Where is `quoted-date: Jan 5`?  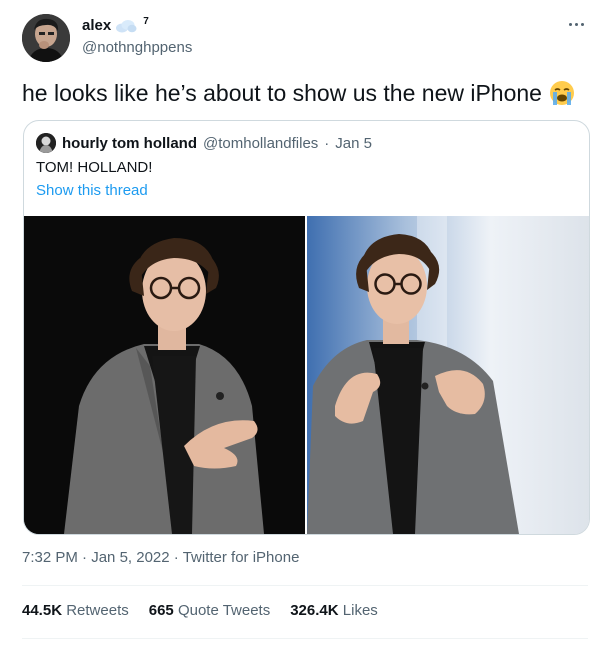 quoted-date: Jan 5 is located at coordinates (353, 143).